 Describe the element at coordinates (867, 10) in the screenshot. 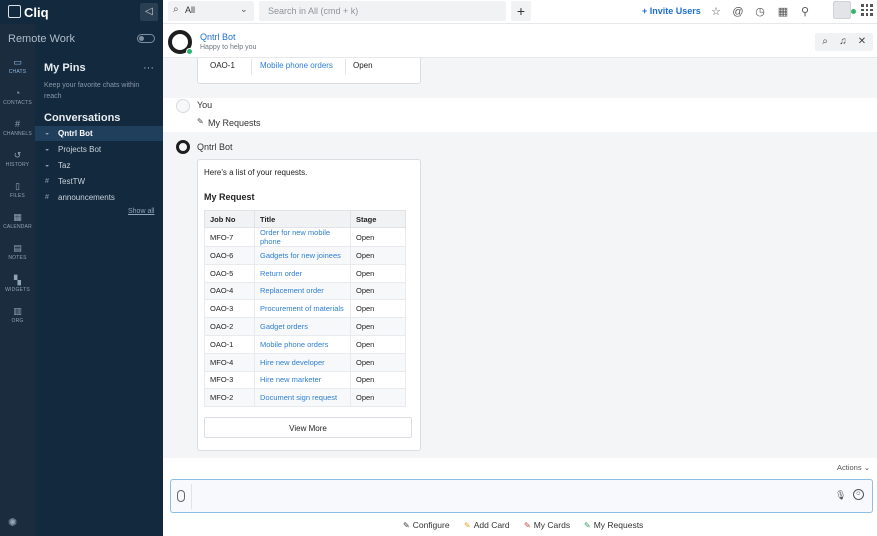

I see `app-grid-icon` at that location.